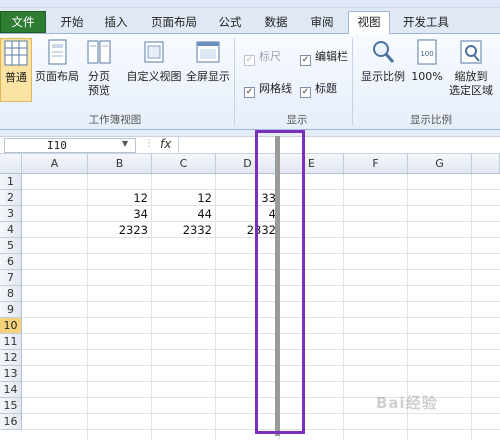  What do you see at coordinates (11, 278) in the screenshot?
I see `row-header: 7` at bounding box center [11, 278].